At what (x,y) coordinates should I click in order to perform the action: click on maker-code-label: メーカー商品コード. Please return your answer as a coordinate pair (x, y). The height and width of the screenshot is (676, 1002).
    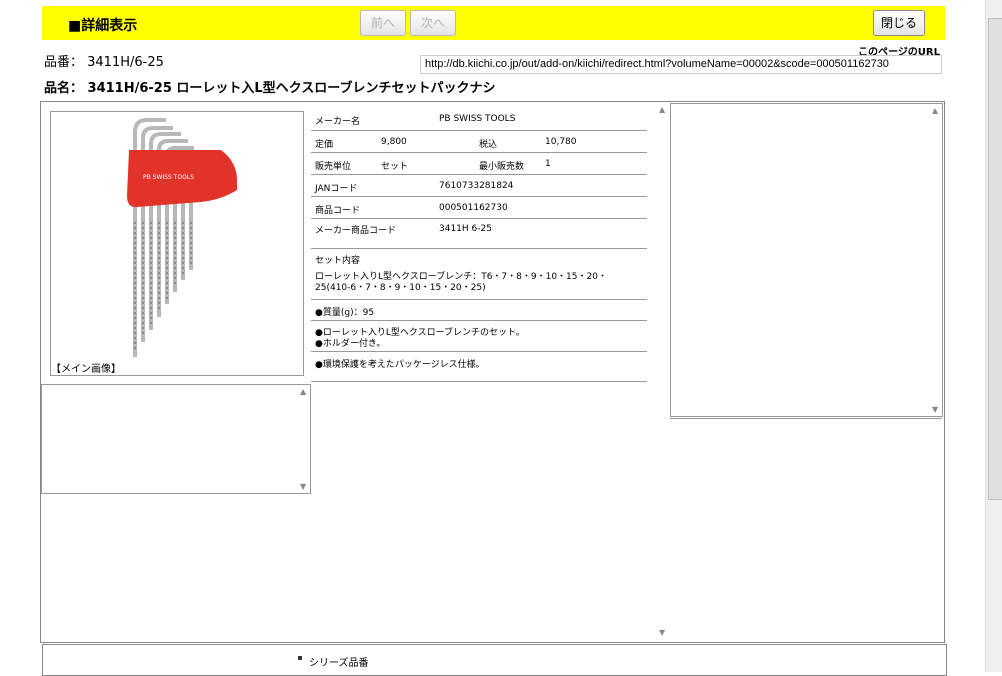
    Looking at the image, I should click on (356, 231).